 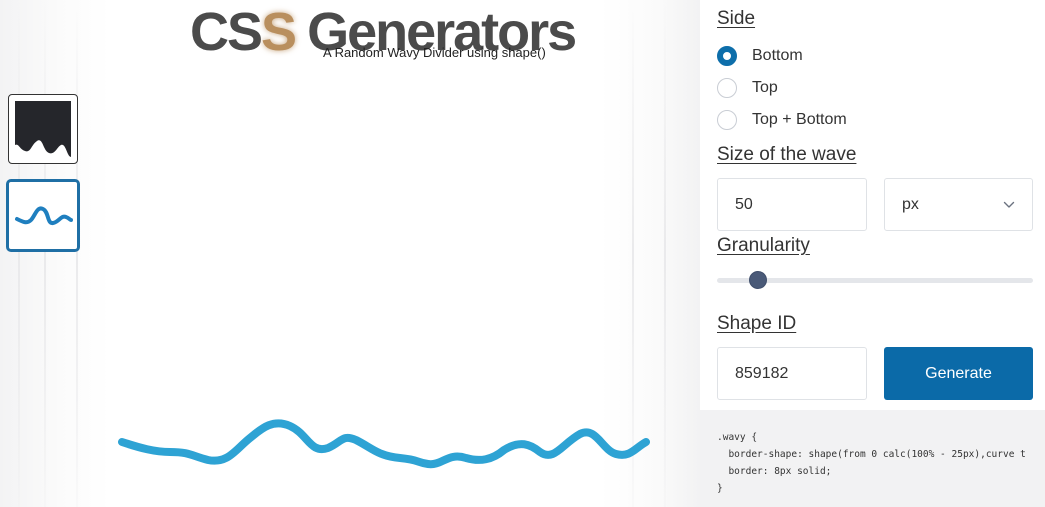 What do you see at coordinates (758, 280) in the screenshot?
I see `granularity-slider-thumb` at bounding box center [758, 280].